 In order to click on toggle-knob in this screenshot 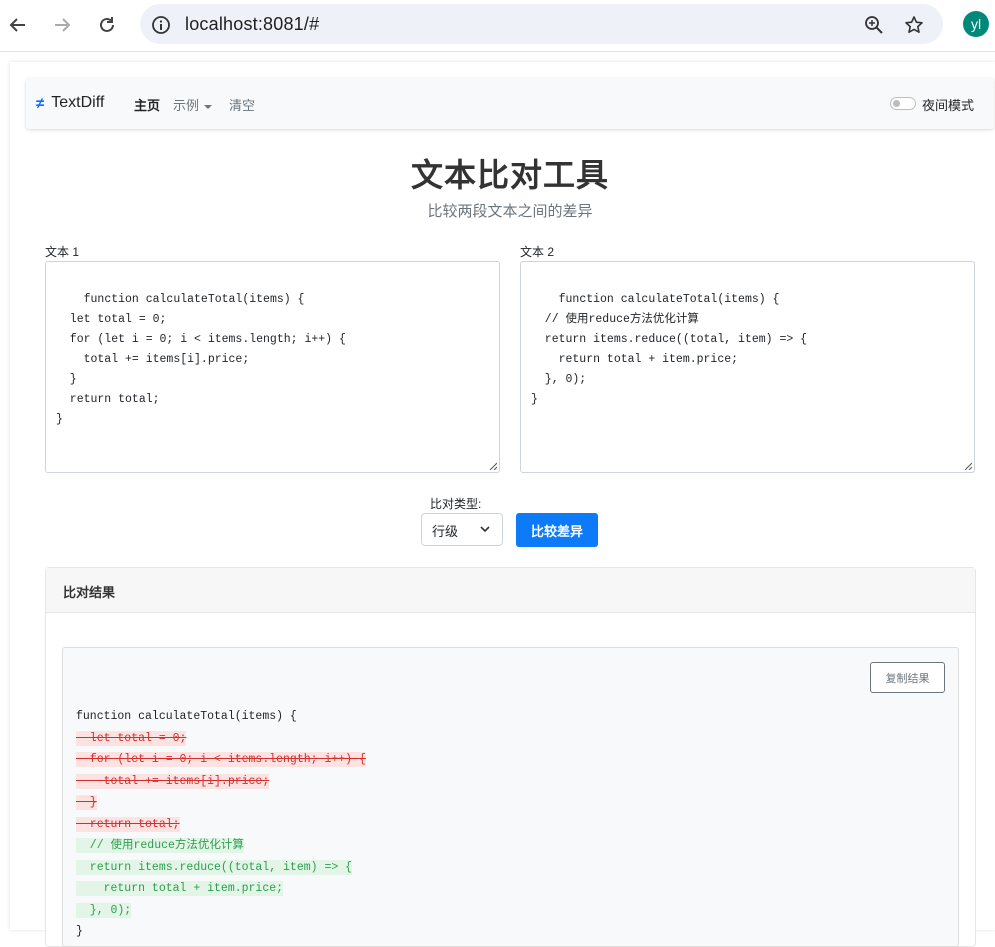, I will do `click(896, 103)`.